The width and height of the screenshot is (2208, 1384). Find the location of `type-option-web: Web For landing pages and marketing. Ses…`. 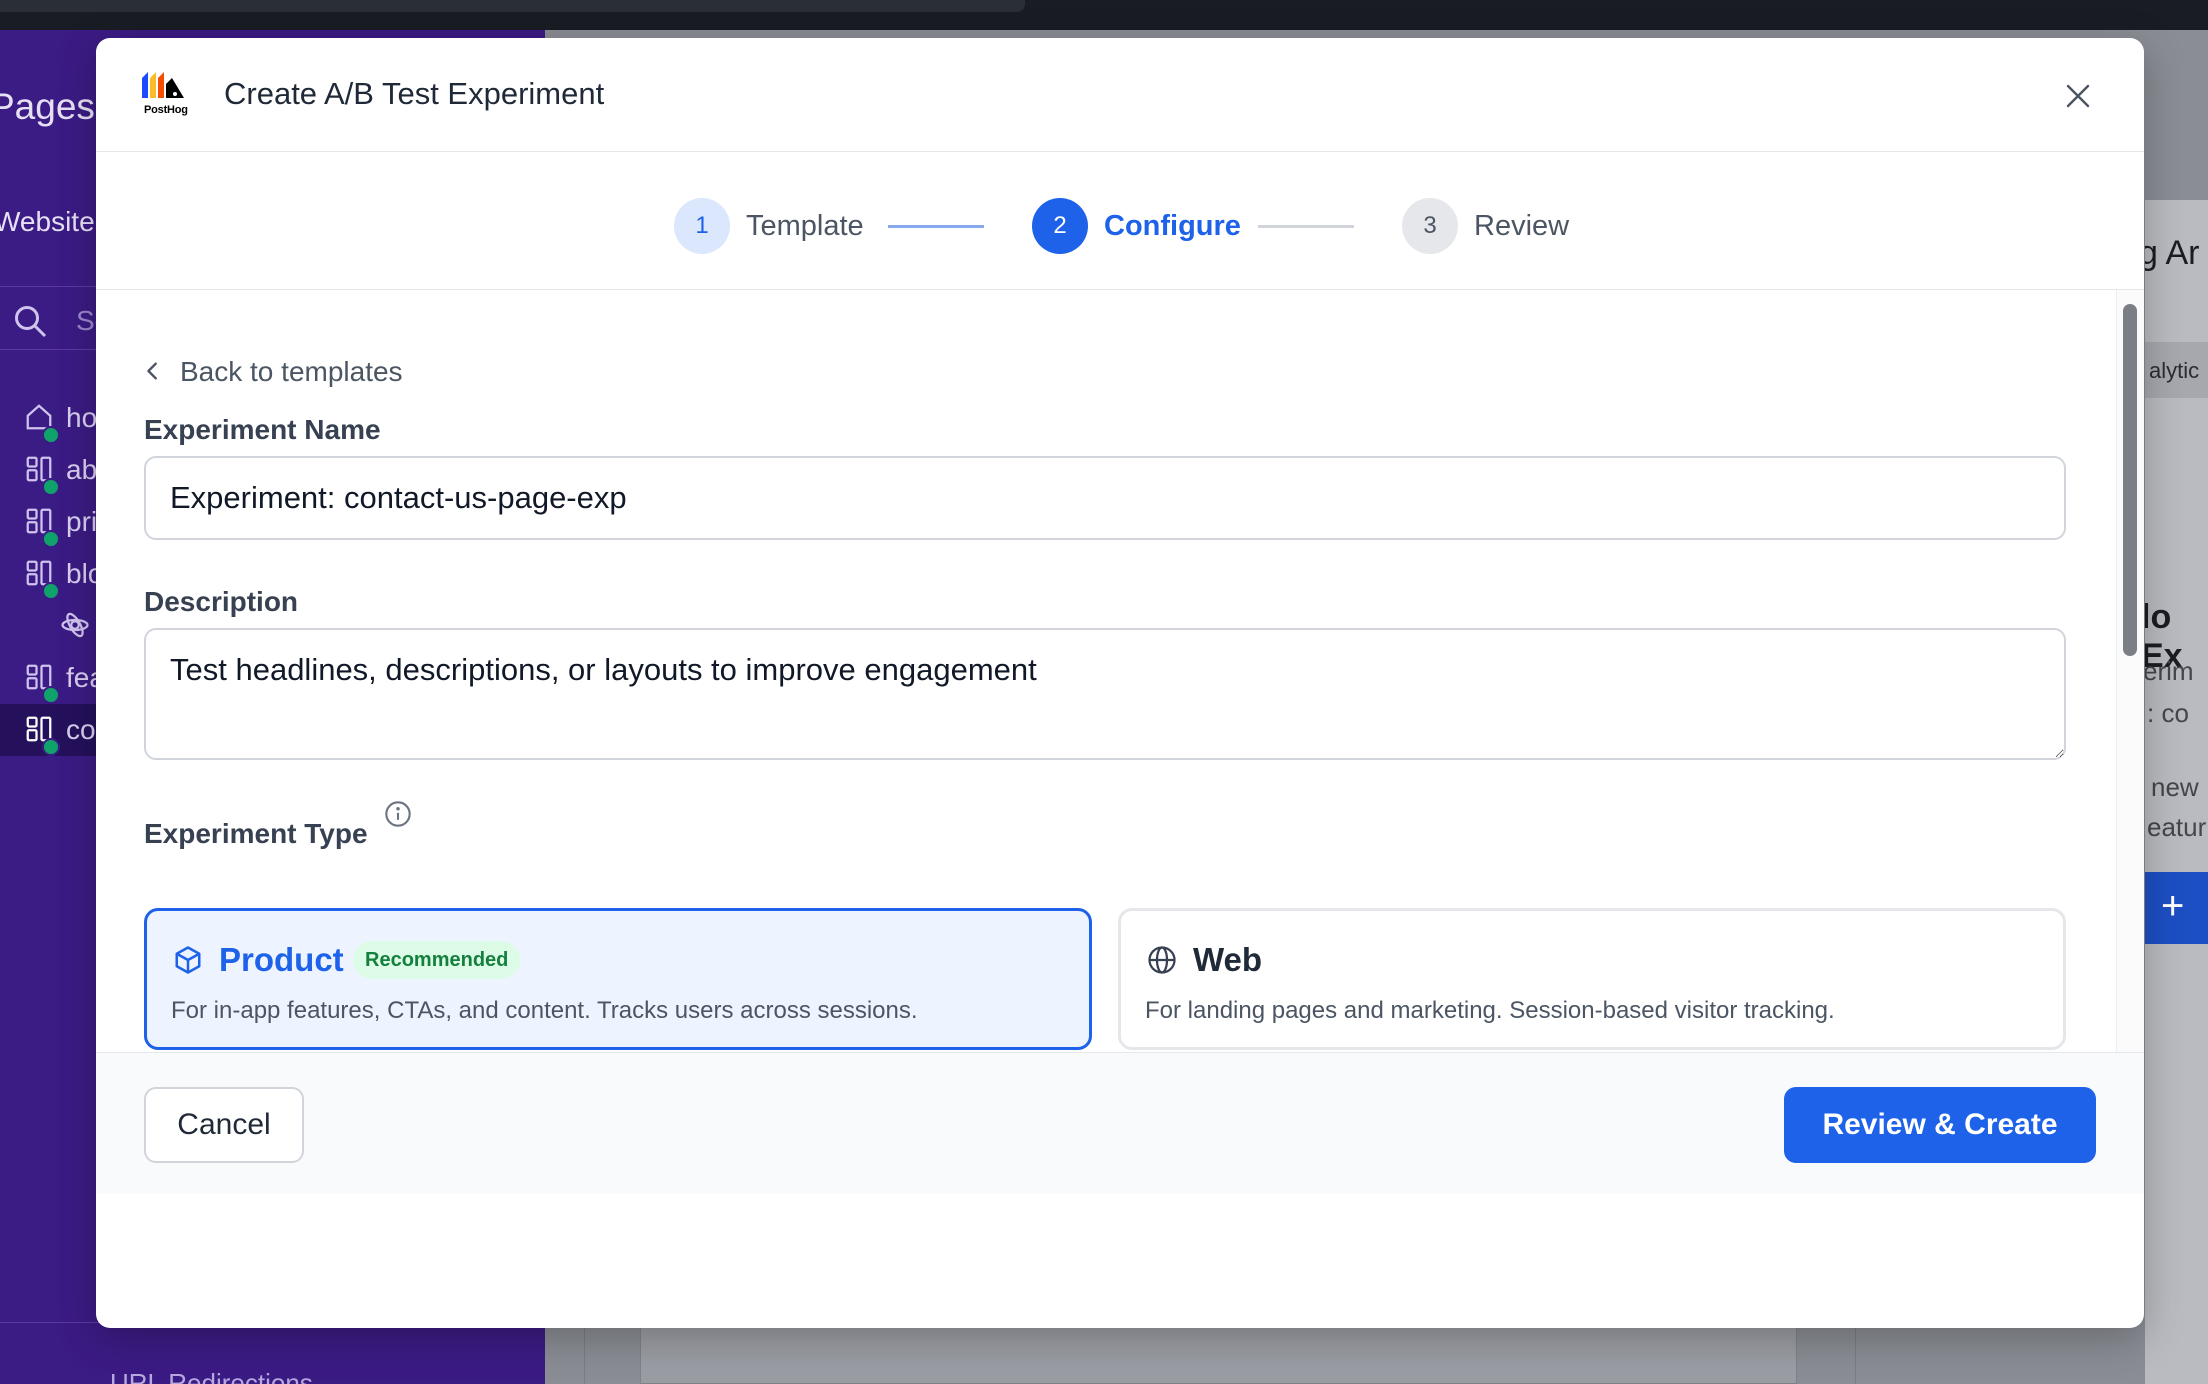

type-option-web: Web For landing pages and marketing. Ses… is located at coordinates (1592, 979).